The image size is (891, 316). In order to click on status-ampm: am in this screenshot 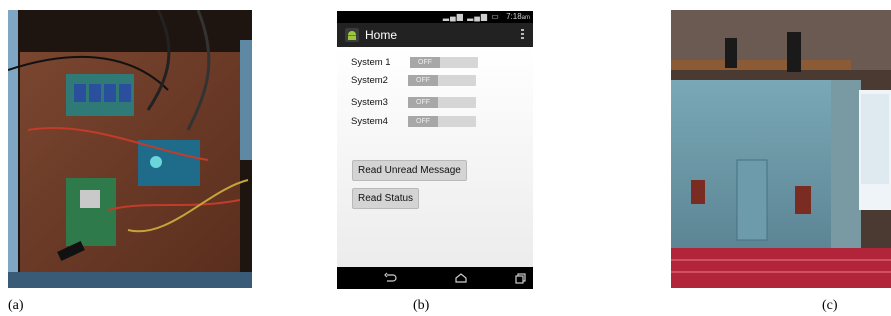, I will do `click(525, 18)`.